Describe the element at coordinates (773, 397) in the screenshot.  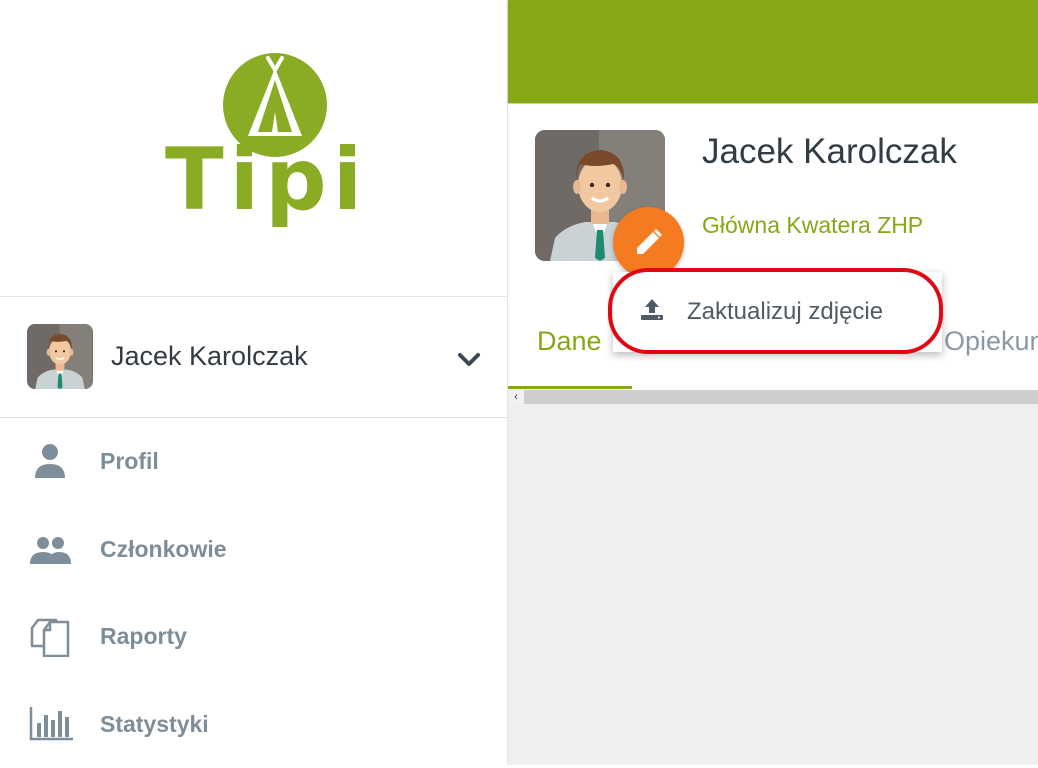
I see `horizontal-scrollbar: ‹` at that location.